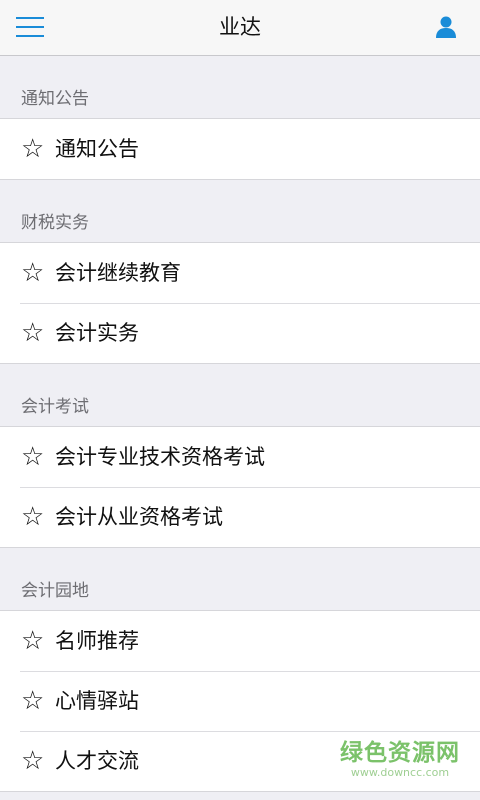 The image size is (480, 800). I want to click on watermark-title: 绿色资源网, so click(400, 753).